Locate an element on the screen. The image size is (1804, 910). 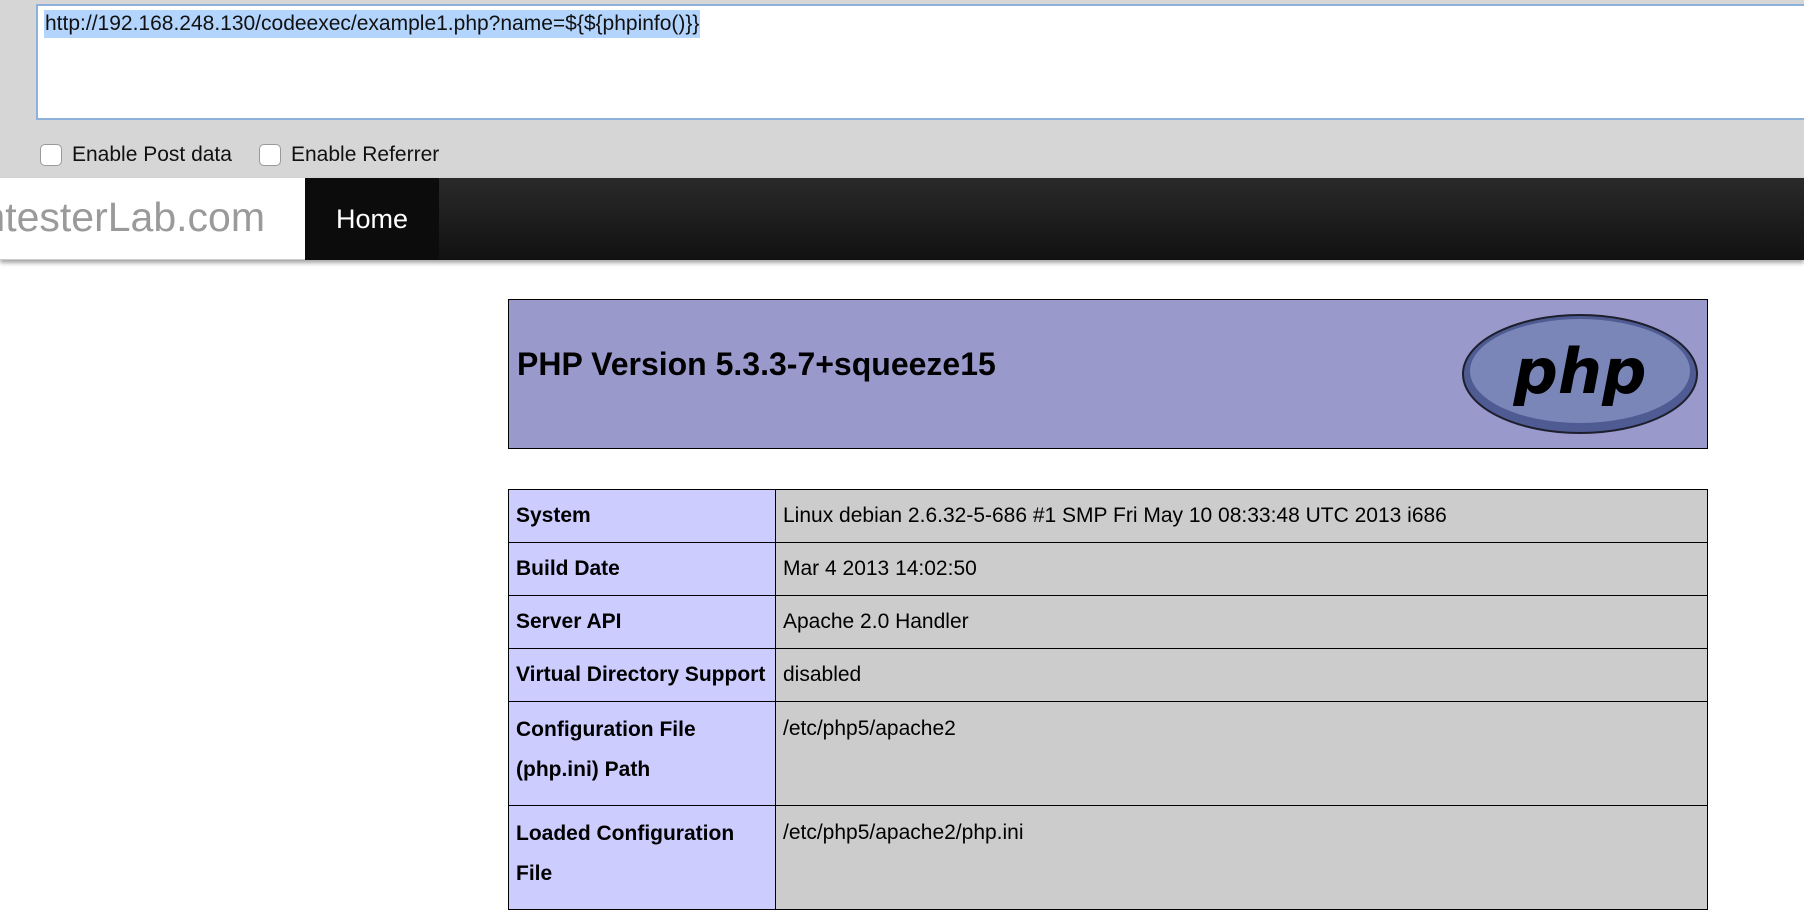
row-value: Apache 2.0 Handler is located at coordinates (1241, 622).